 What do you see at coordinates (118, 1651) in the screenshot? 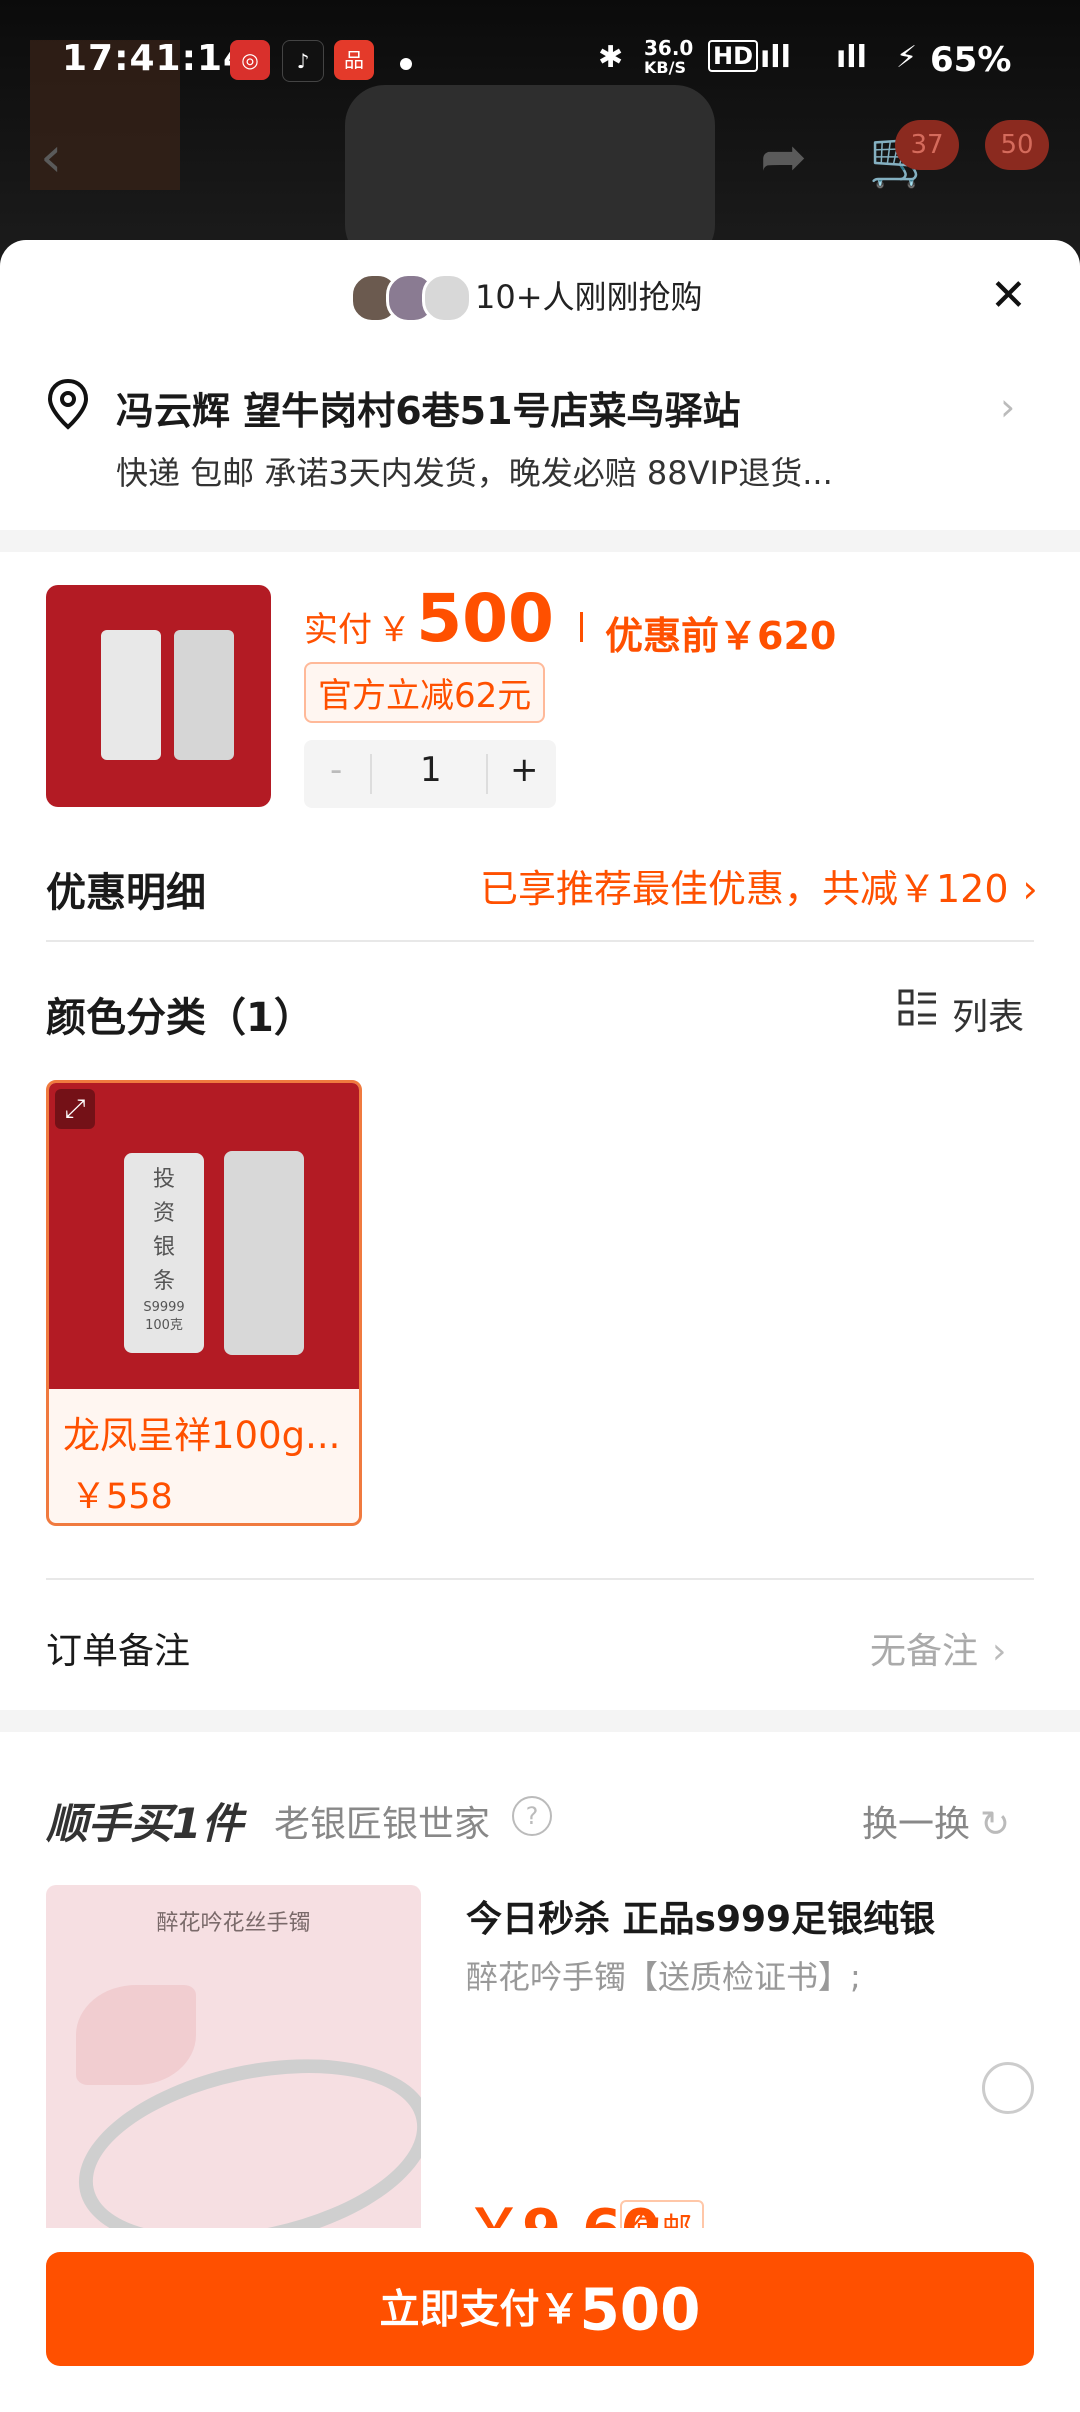
I see `order-remark-label: 订单备注` at bounding box center [118, 1651].